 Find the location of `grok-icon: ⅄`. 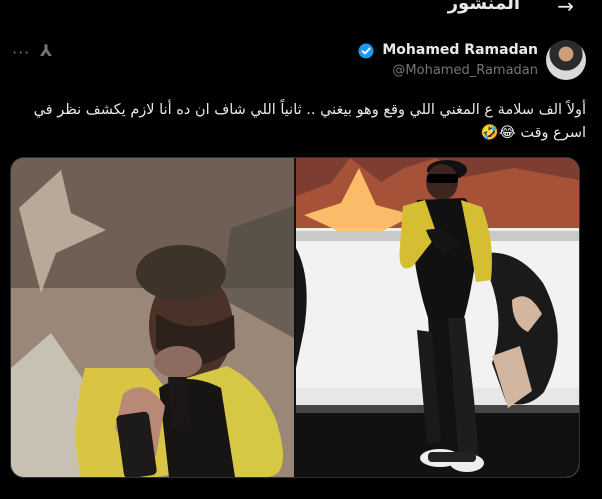

grok-icon: ⅄ is located at coordinates (46, 50).